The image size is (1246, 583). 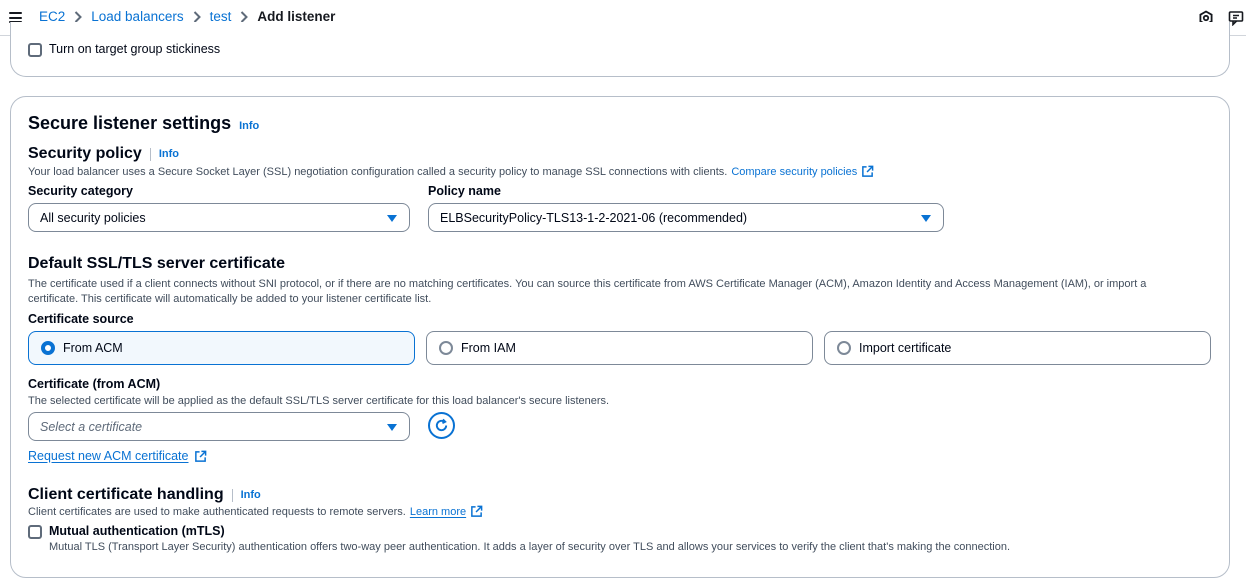 I want to click on policy-name-label: Policy name, so click(x=464, y=191).